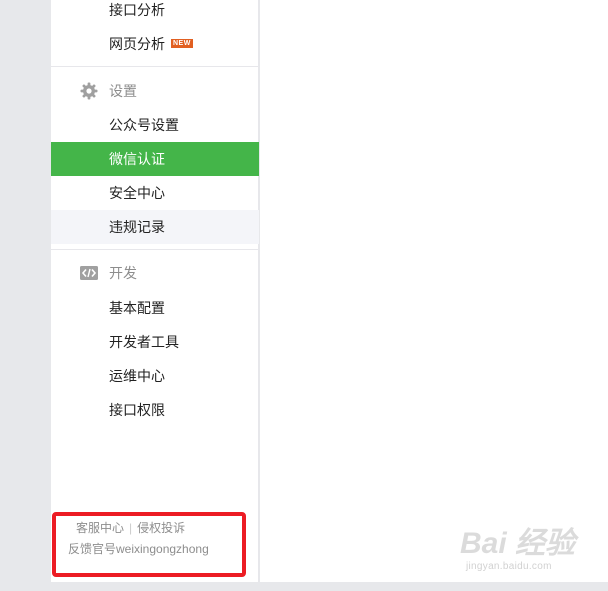  I want to click on section-settings: 设置, so click(155, 91).